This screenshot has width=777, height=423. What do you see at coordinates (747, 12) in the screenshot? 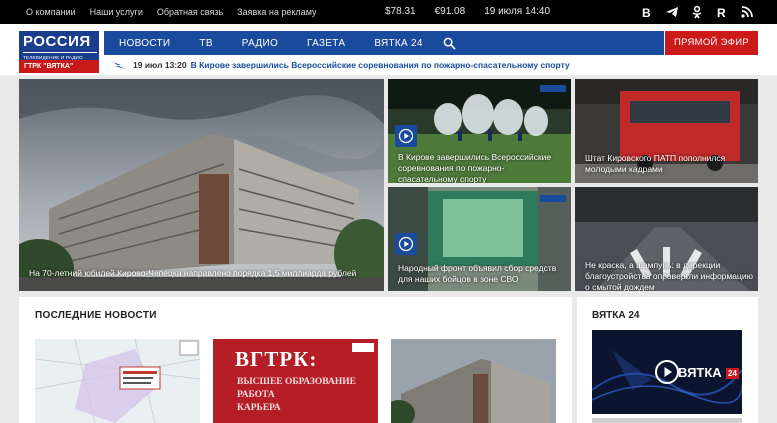
I see `rss-icon` at bounding box center [747, 12].